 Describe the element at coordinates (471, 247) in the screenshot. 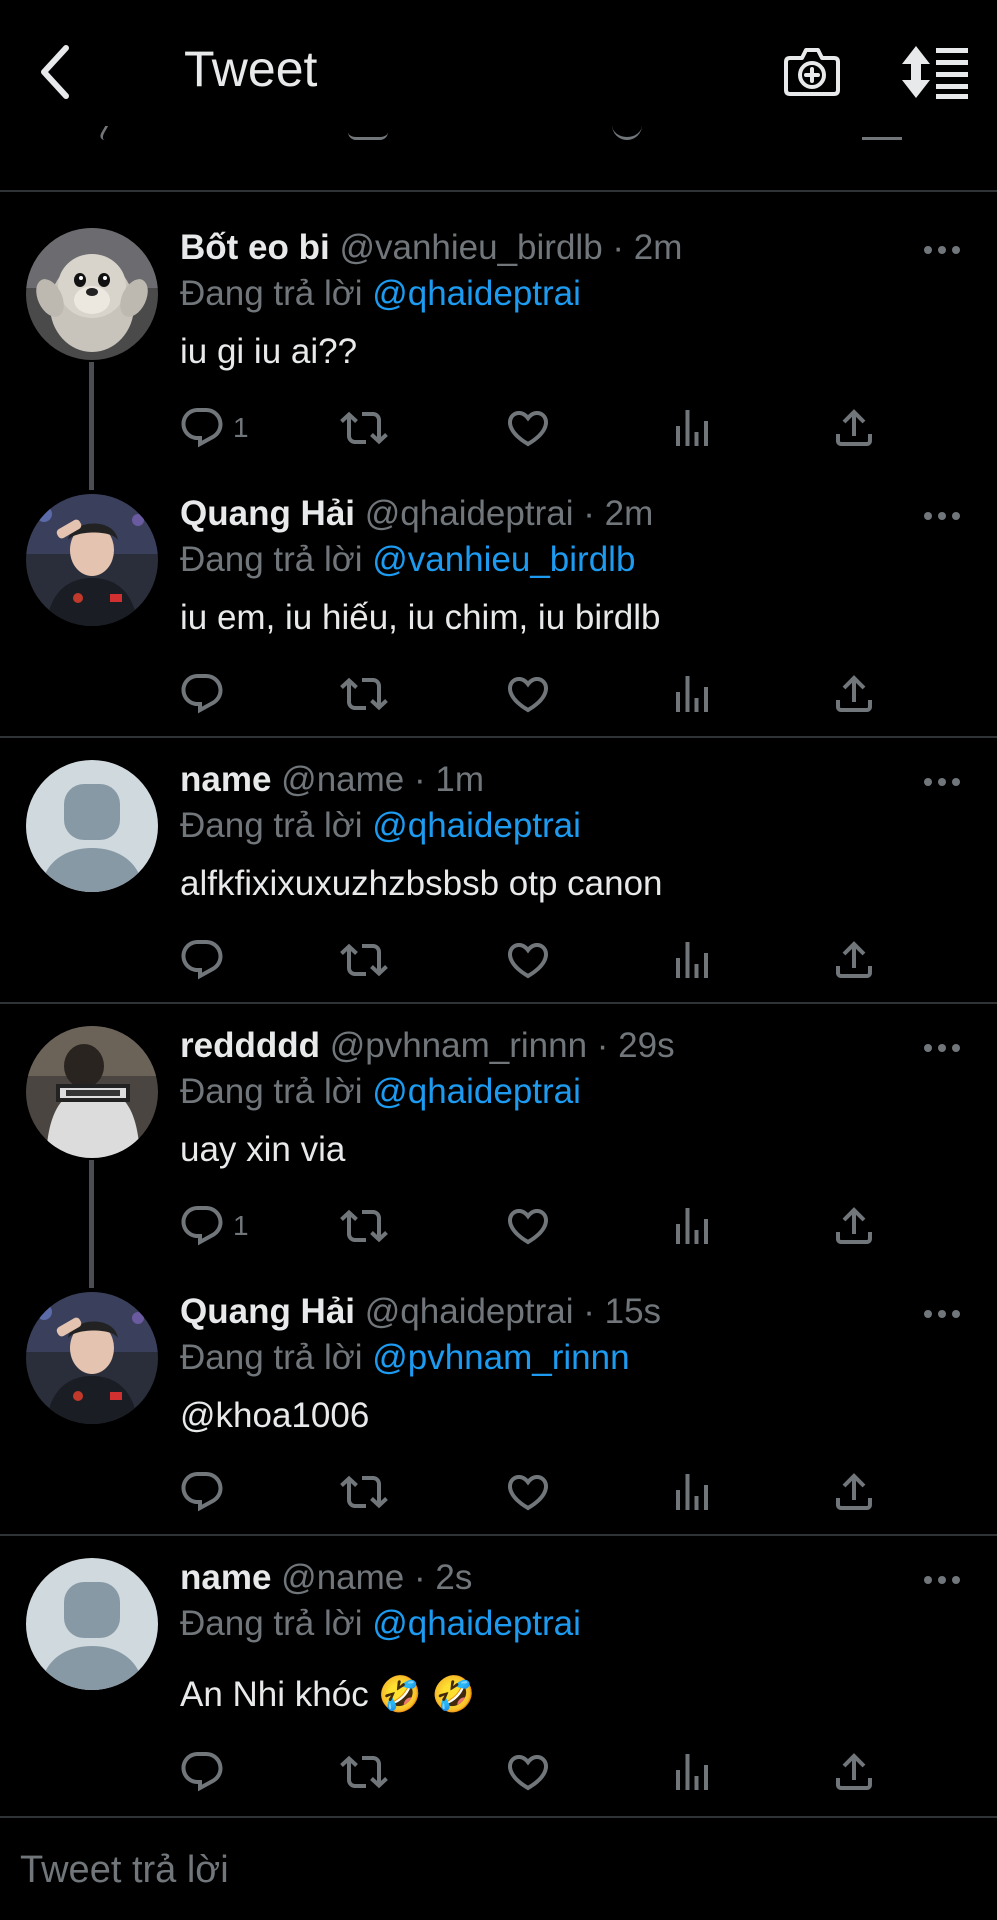

I see `user-handle: @vanhieu_birdlb` at that location.